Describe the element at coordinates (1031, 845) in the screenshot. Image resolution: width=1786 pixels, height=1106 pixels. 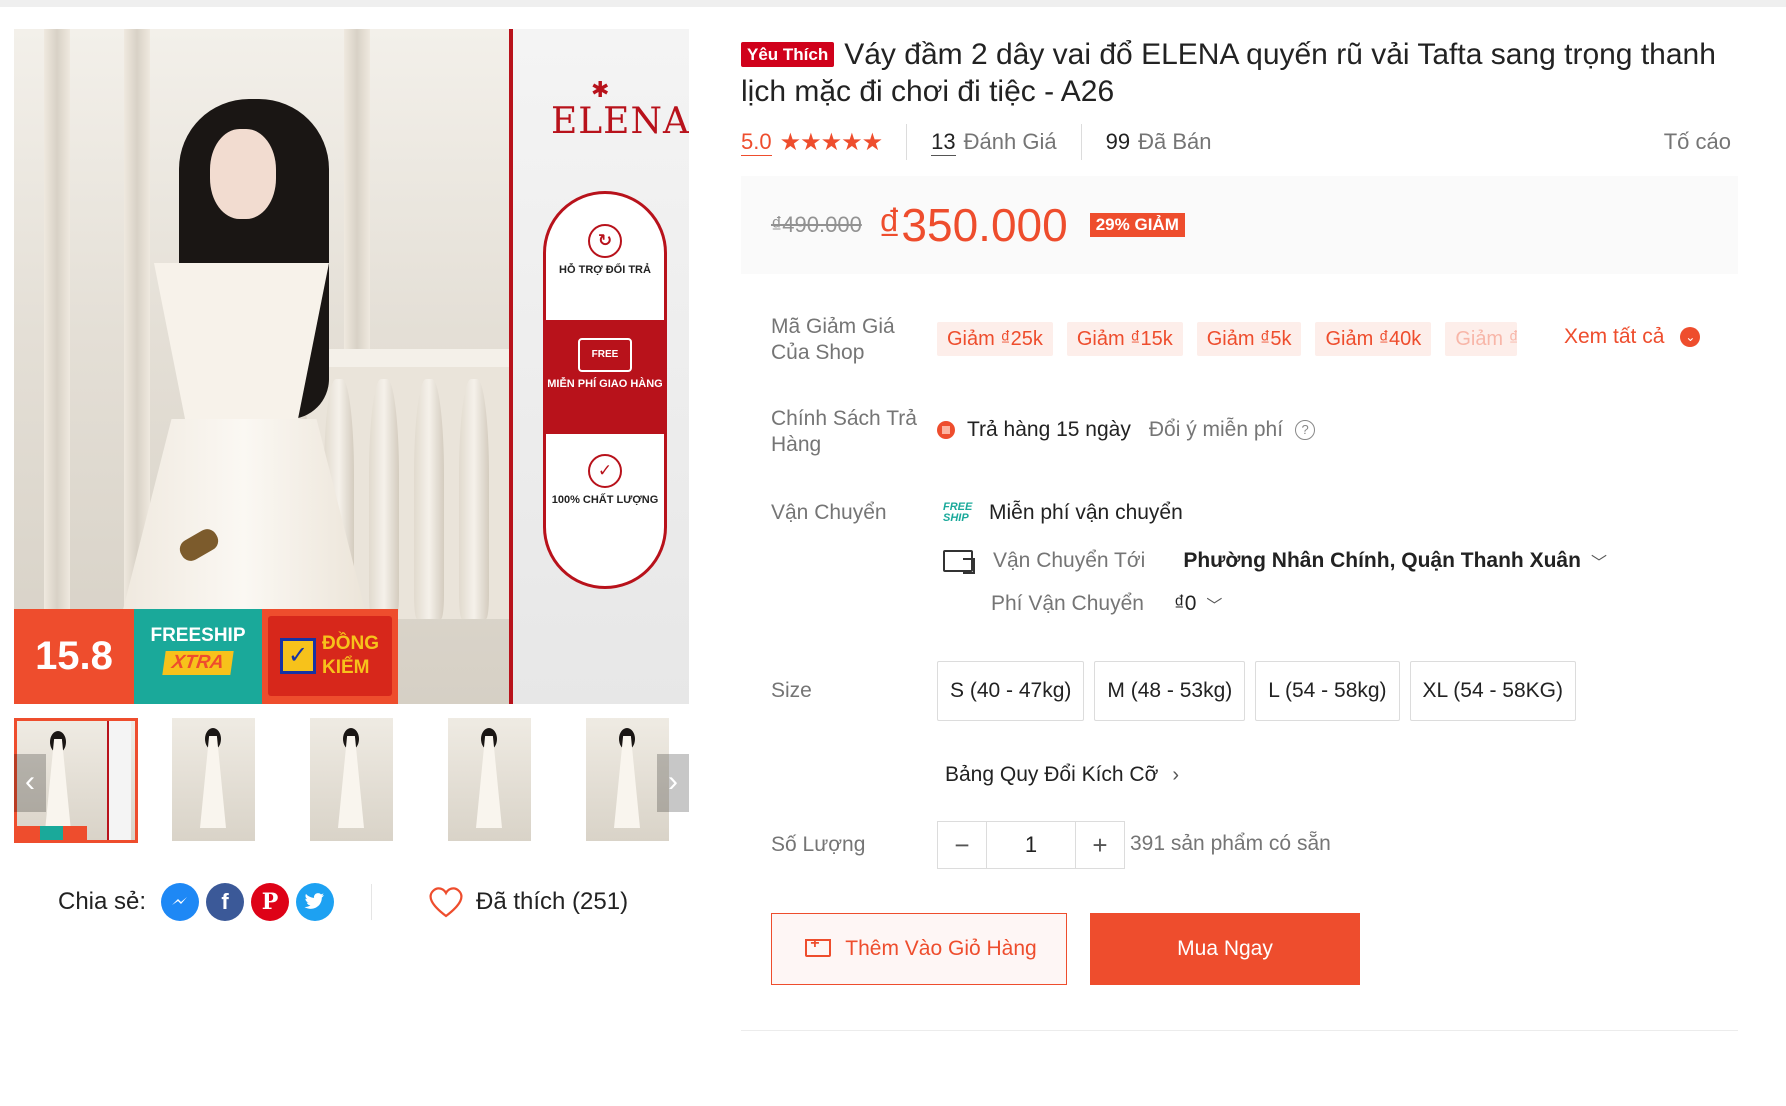
I see `quantity-input: 1` at that location.